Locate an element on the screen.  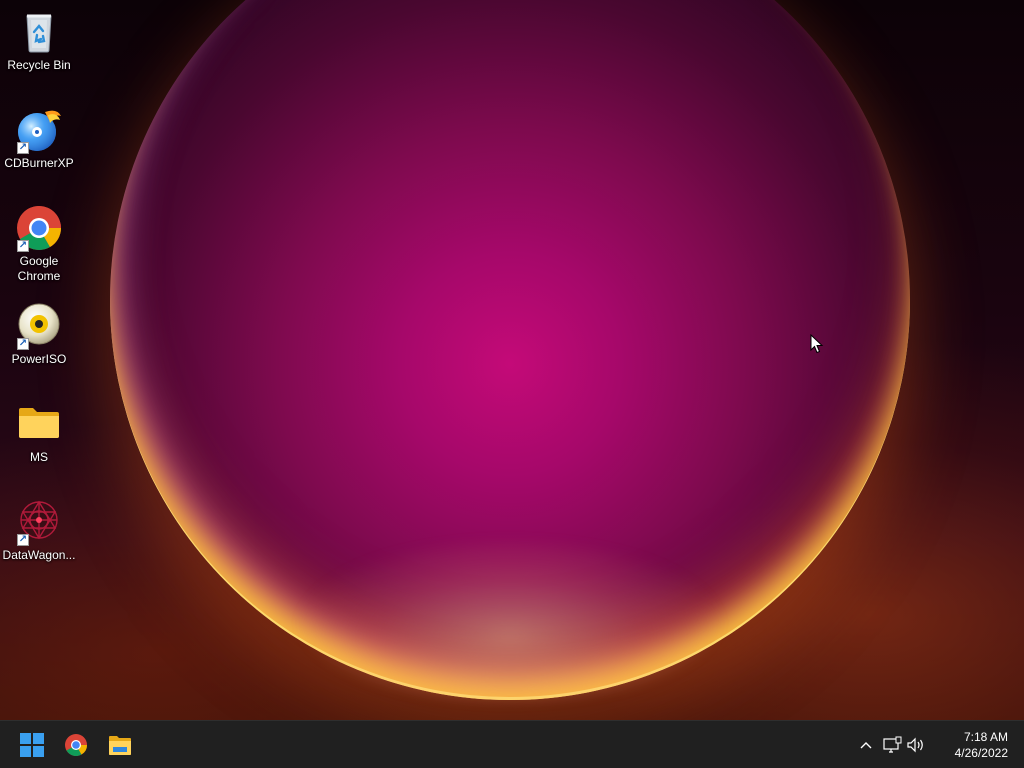
network-status-button is located at coordinates (892, 745).